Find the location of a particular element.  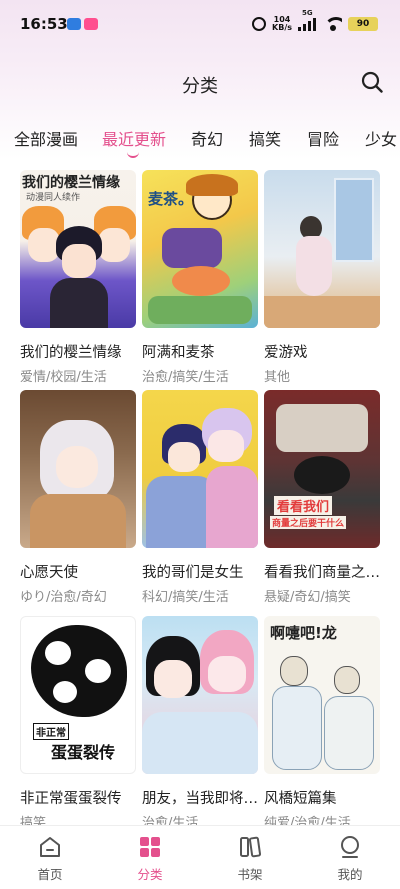

comic-cover: 啊嚏吧!龙 is located at coordinates (322, 695).